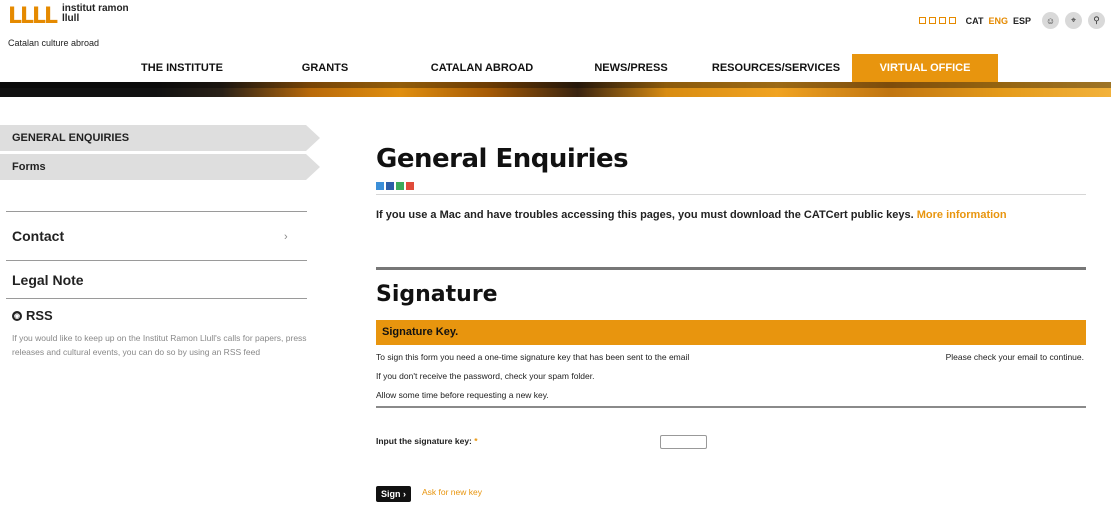 This screenshot has height=525, width=1111. Describe the element at coordinates (1050, 20) in the screenshot. I see `accessibility-icon: ☺` at that location.